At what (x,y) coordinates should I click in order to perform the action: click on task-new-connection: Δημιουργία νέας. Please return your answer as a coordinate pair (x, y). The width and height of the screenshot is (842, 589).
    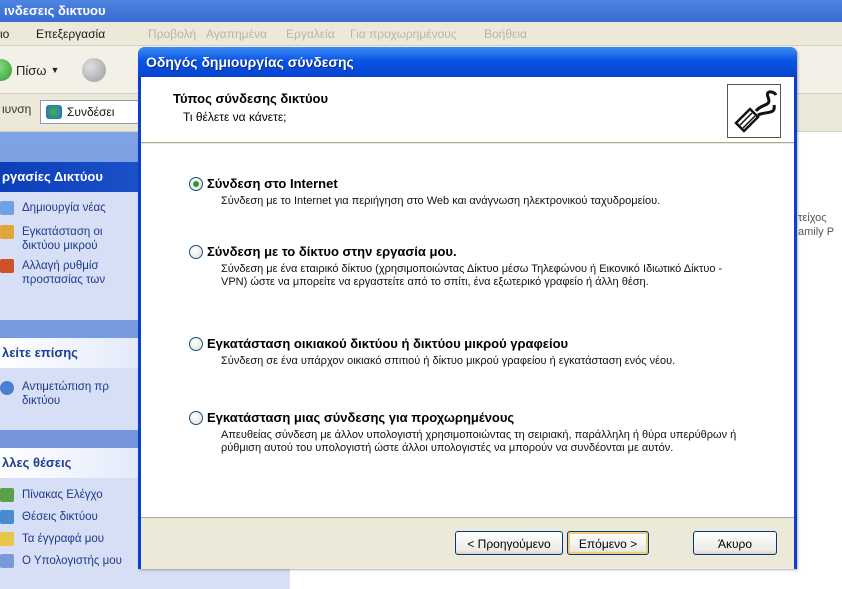
    Looking at the image, I should click on (64, 208).